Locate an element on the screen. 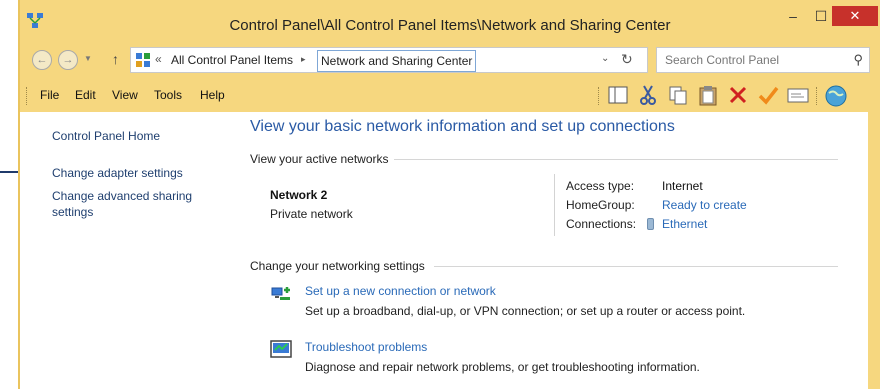 The image size is (880, 389). close-button: ✕ is located at coordinates (855, 16).